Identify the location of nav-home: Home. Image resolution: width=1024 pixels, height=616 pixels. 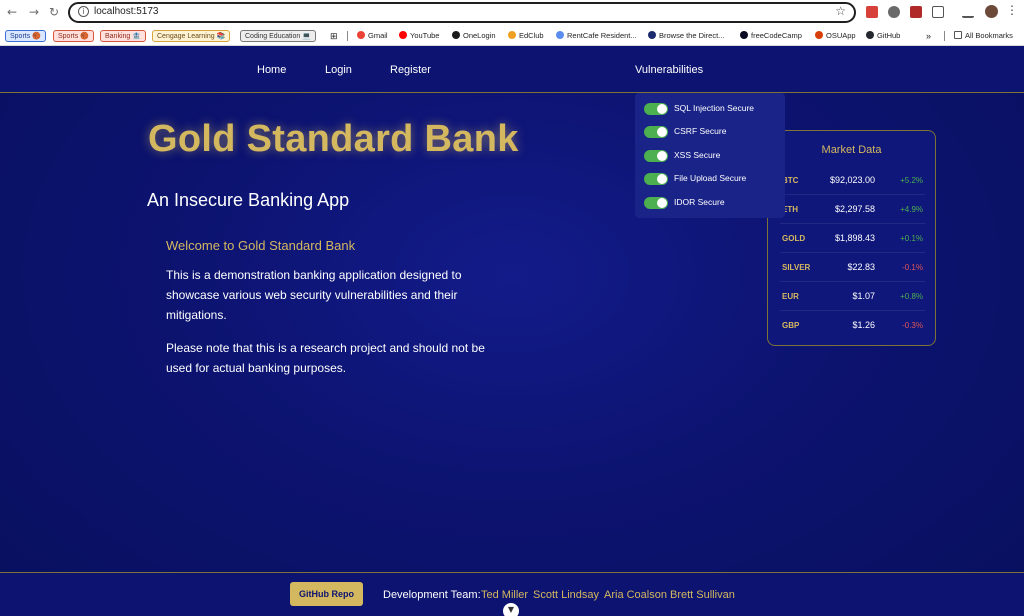
(271, 70).